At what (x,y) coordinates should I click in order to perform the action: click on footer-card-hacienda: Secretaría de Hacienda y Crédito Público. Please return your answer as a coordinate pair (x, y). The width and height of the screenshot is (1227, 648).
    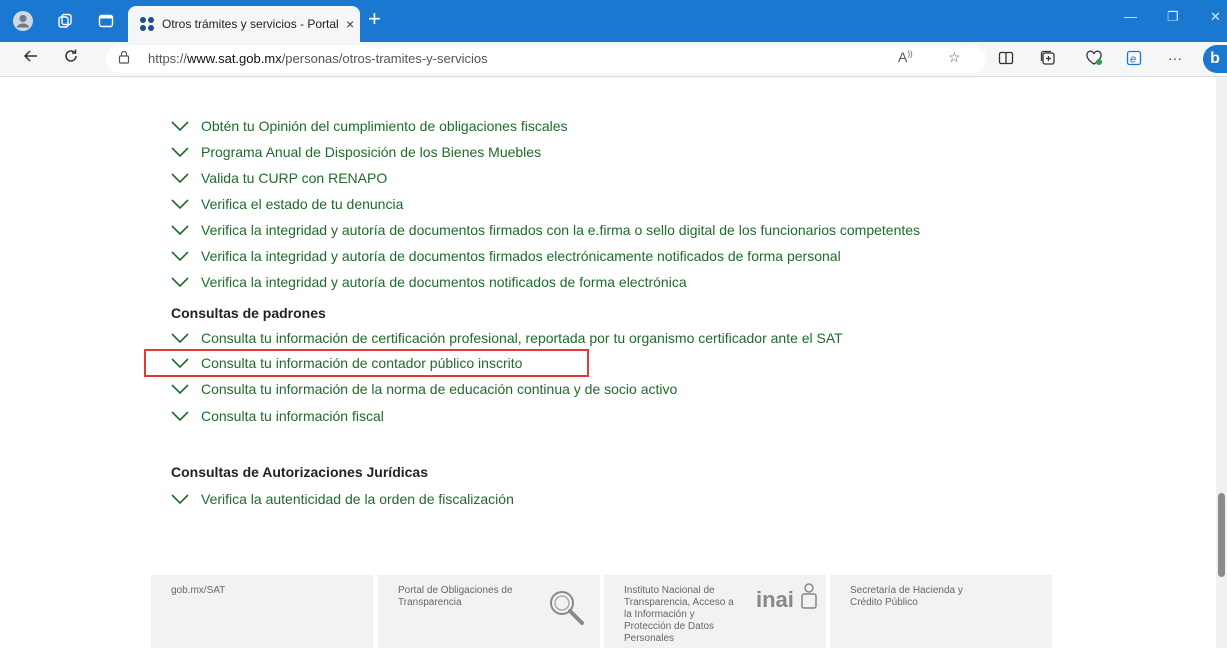
    Looking at the image, I should click on (941, 611).